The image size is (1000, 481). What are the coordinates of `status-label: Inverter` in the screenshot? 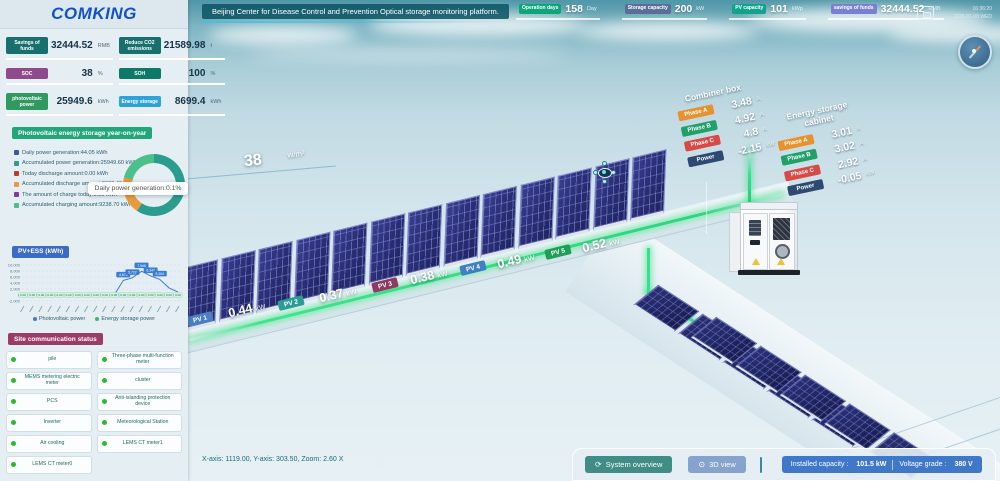 It's located at (52, 421).